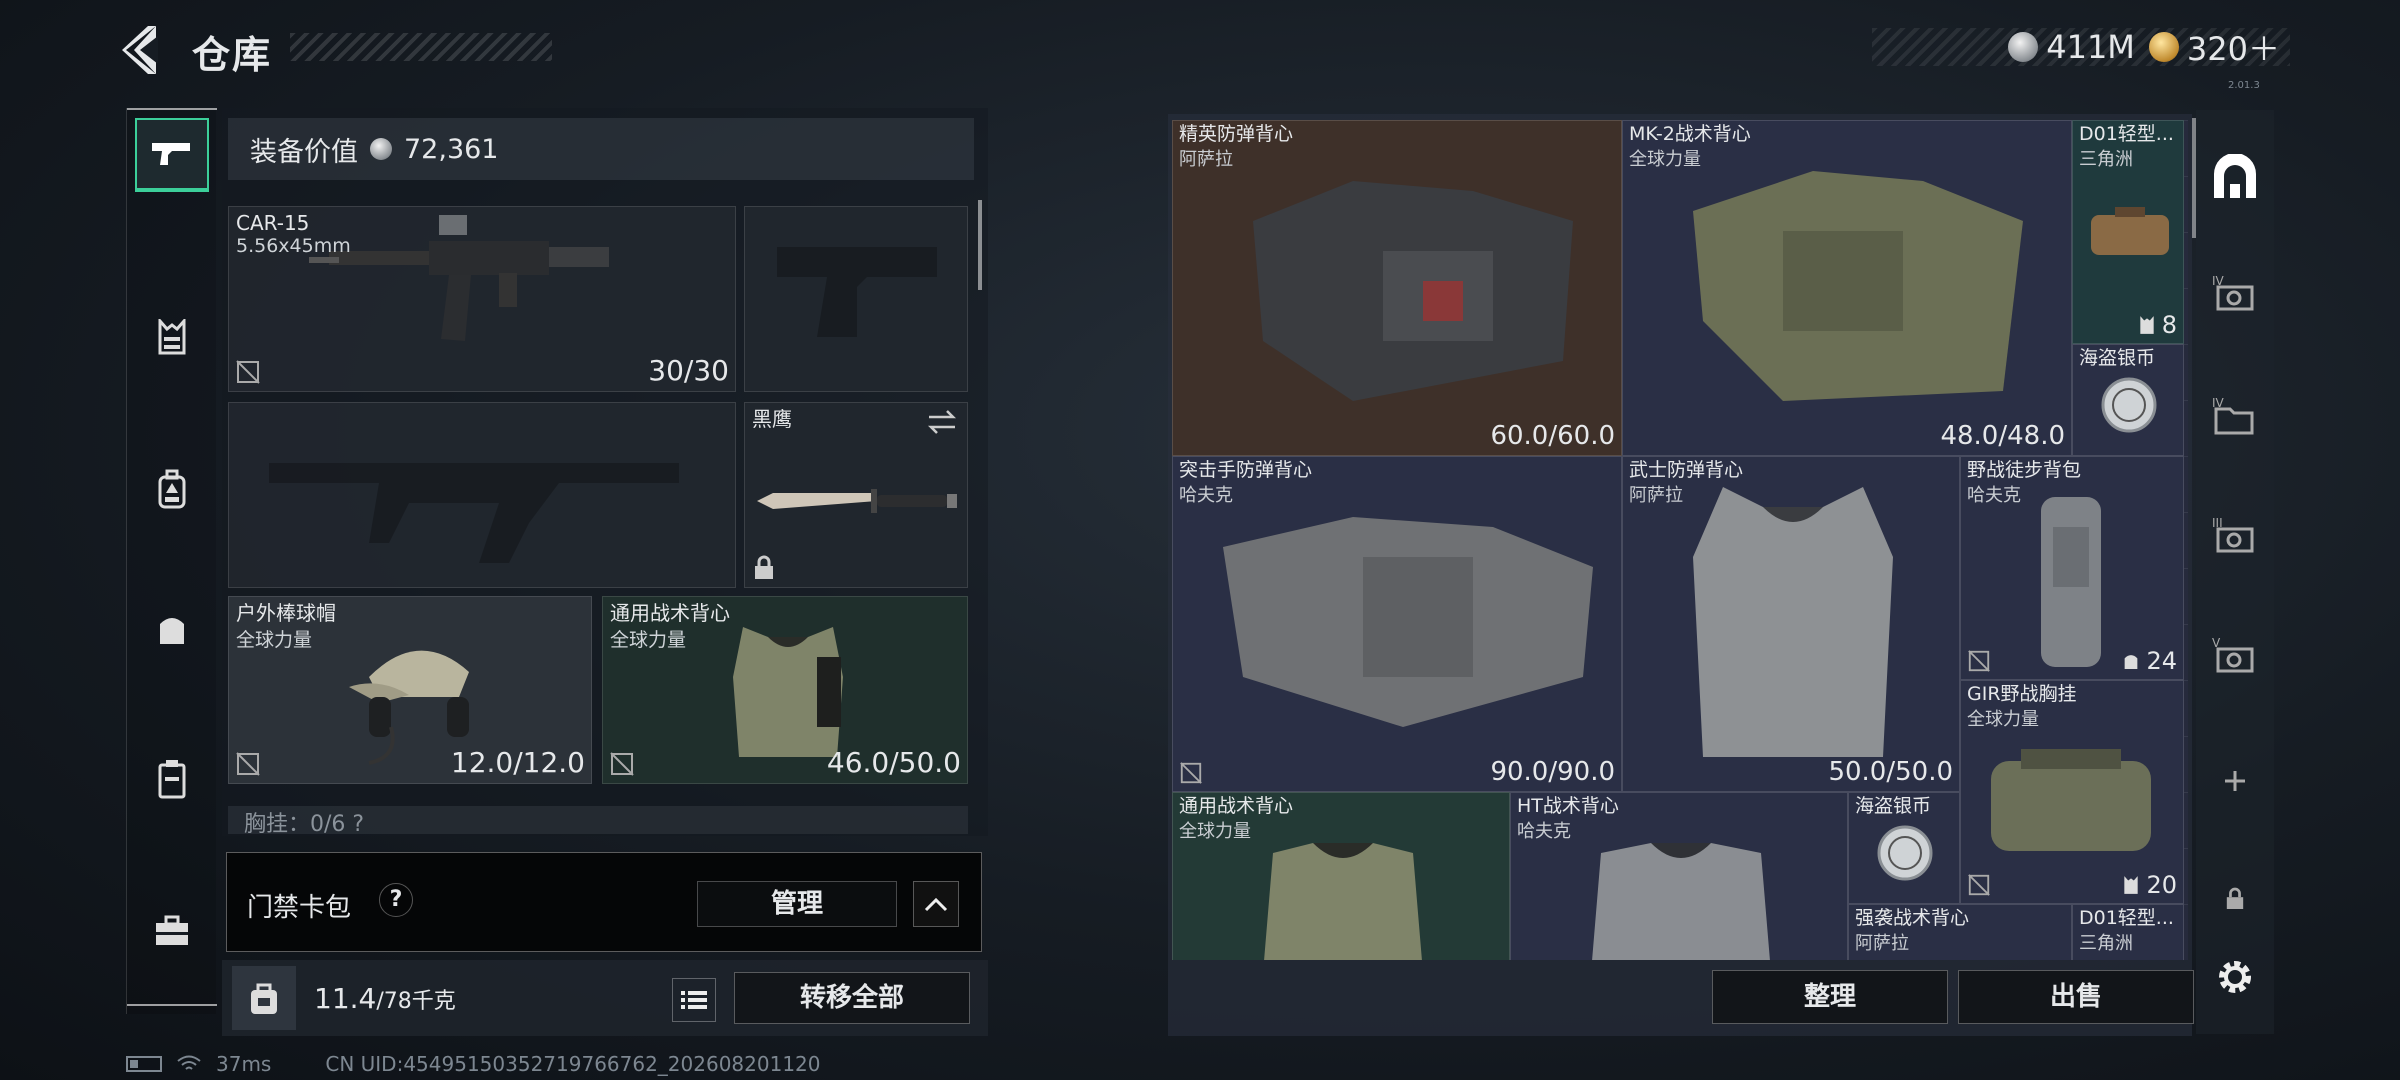 The height and width of the screenshot is (1080, 2400). I want to click on manage-button: 管理, so click(797, 904).